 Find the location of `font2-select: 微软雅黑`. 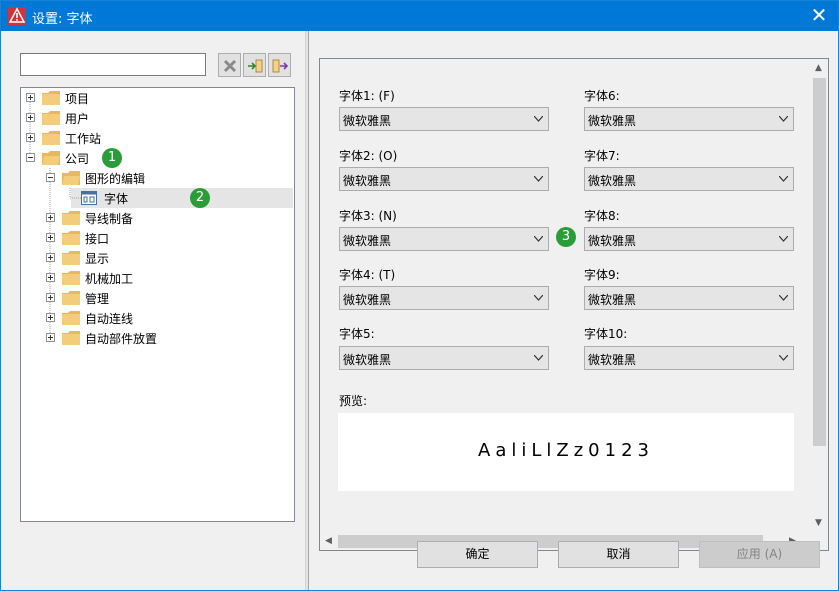

font2-select: 微软雅黑 is located at coordinates (444, 179).